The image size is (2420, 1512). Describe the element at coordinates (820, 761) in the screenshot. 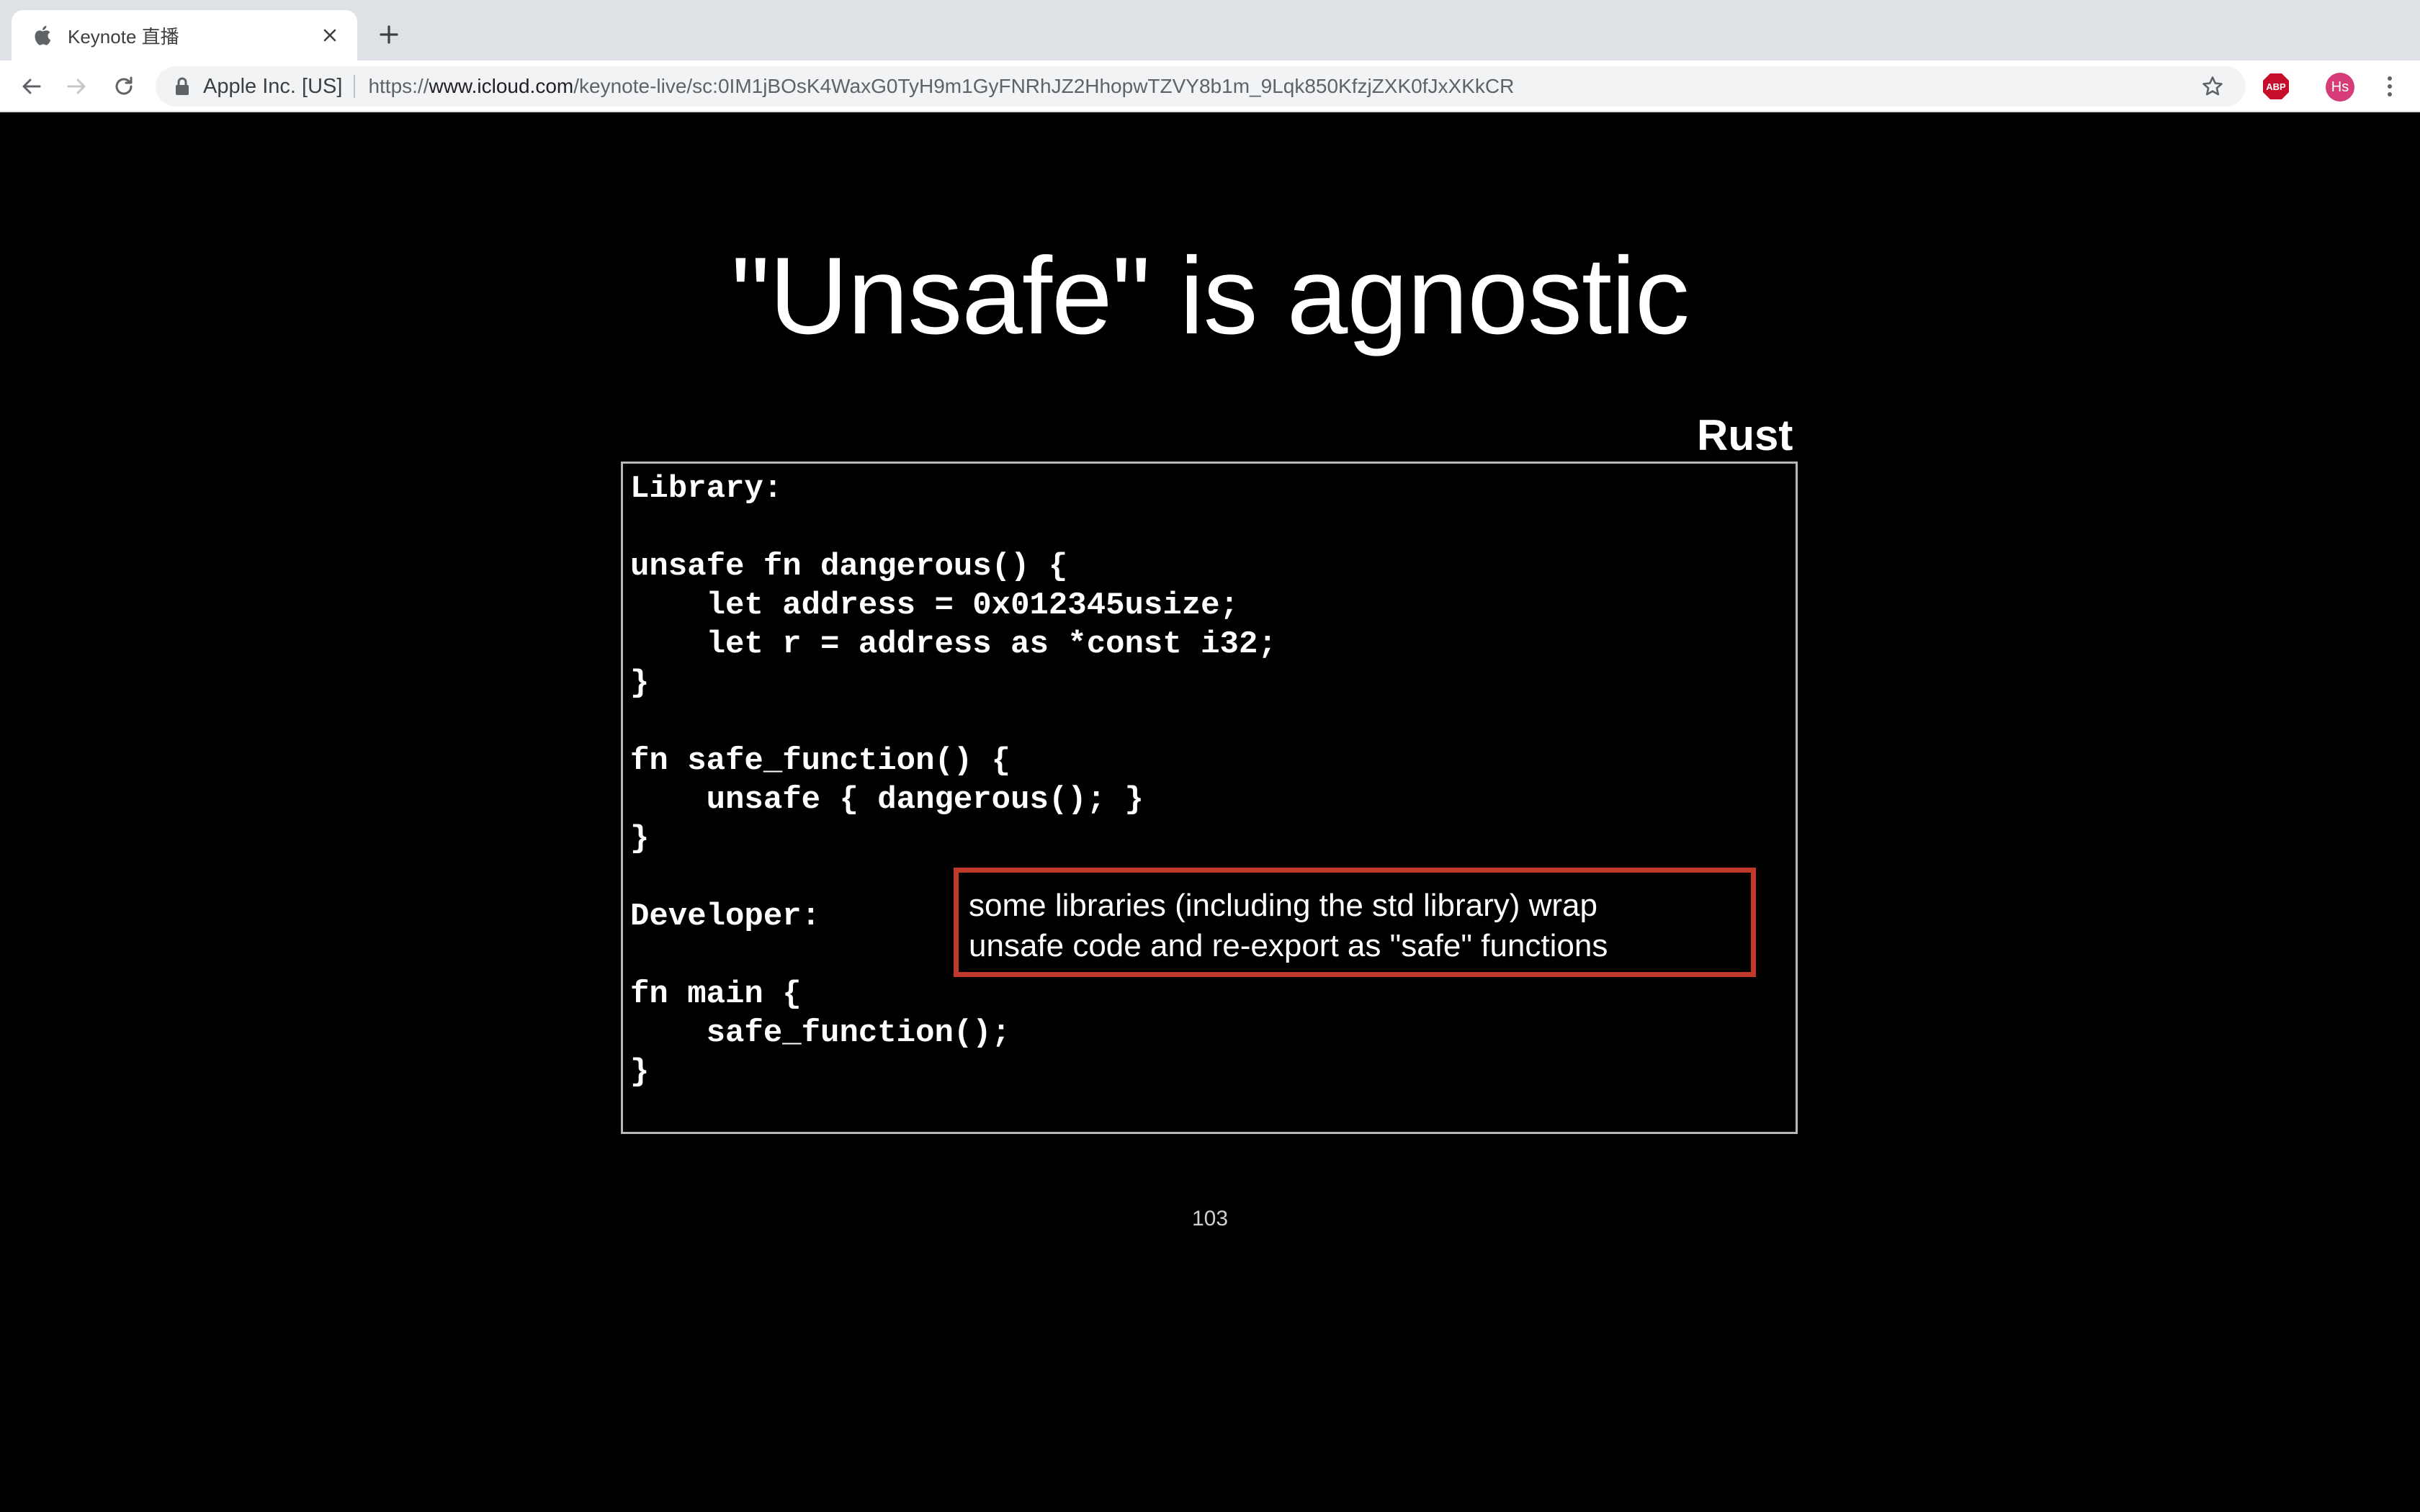

I see `code-line: fn safe_function() {` at that location.